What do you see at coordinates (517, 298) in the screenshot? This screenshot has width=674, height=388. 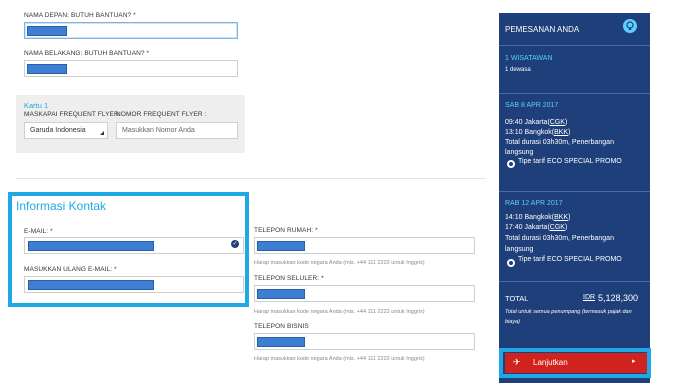 I see `total-label: TOTAL` at bounding box center [517, 298].